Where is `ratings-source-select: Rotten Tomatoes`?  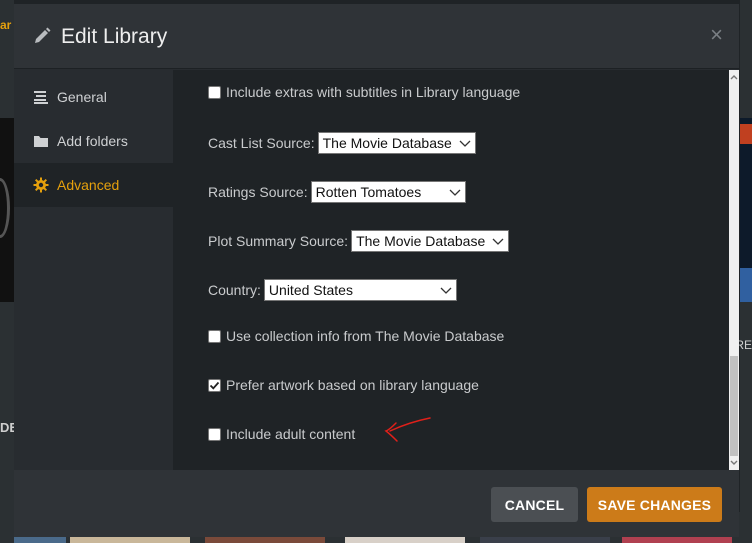
ratings-source-select: Rotten Tomatoes is located at coordinates (388, 192).